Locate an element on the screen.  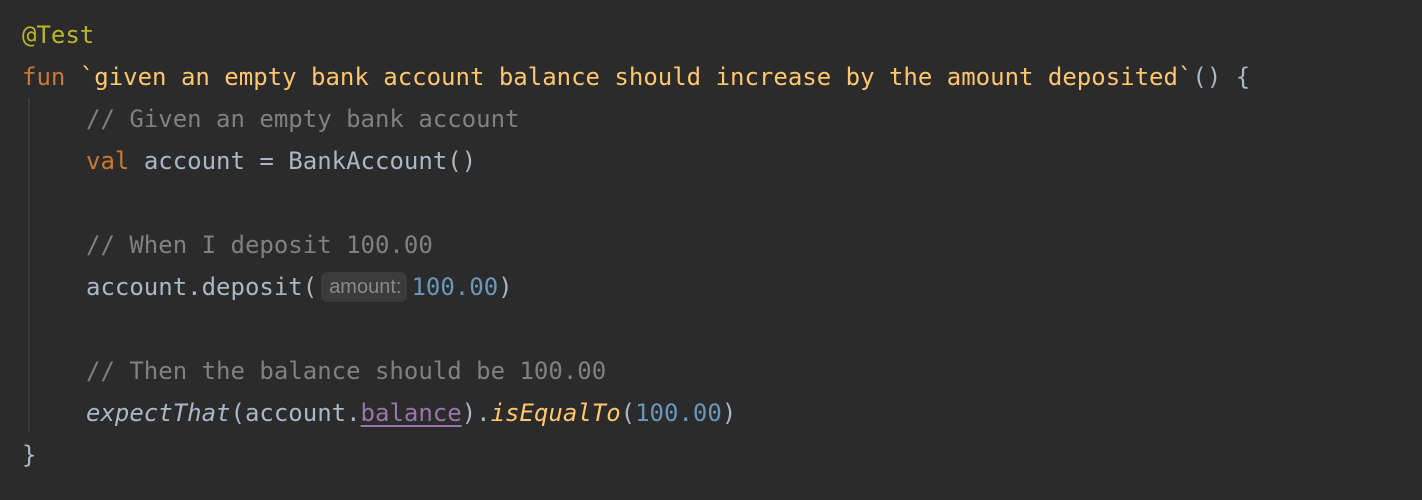
comment-when: // When I deposit 100.00 is located at coordinates (259, 245).